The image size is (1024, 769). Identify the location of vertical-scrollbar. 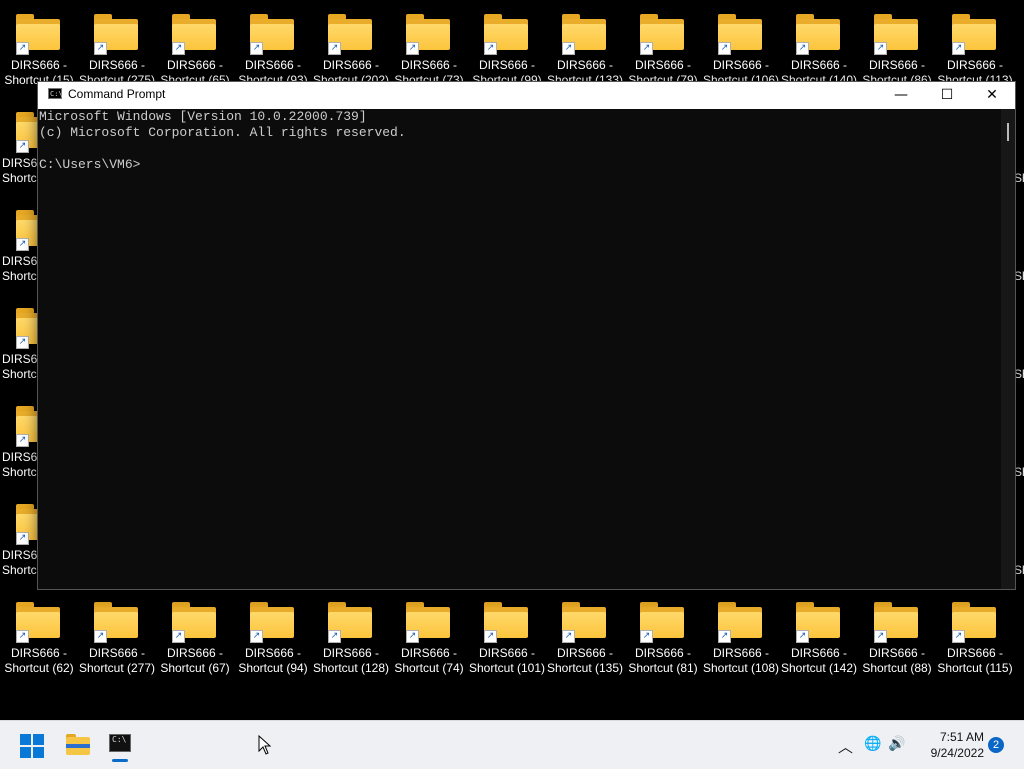
(1008, 349).